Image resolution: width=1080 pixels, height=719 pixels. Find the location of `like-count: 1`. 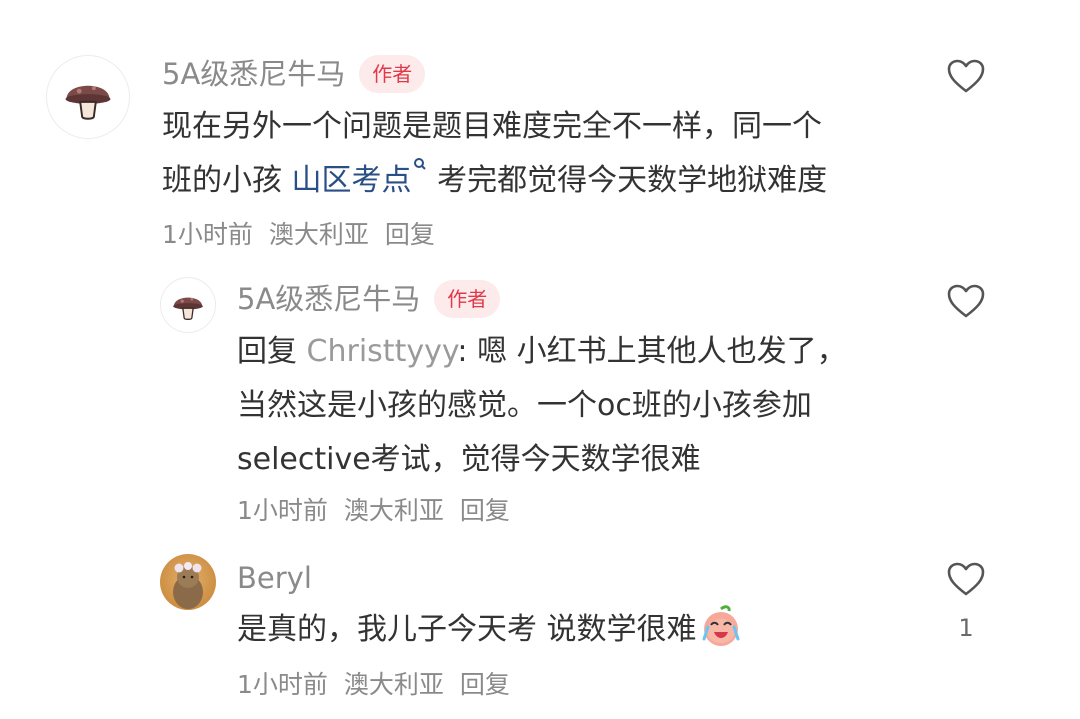

like-count: 1 is located at coordinates (966, 628).